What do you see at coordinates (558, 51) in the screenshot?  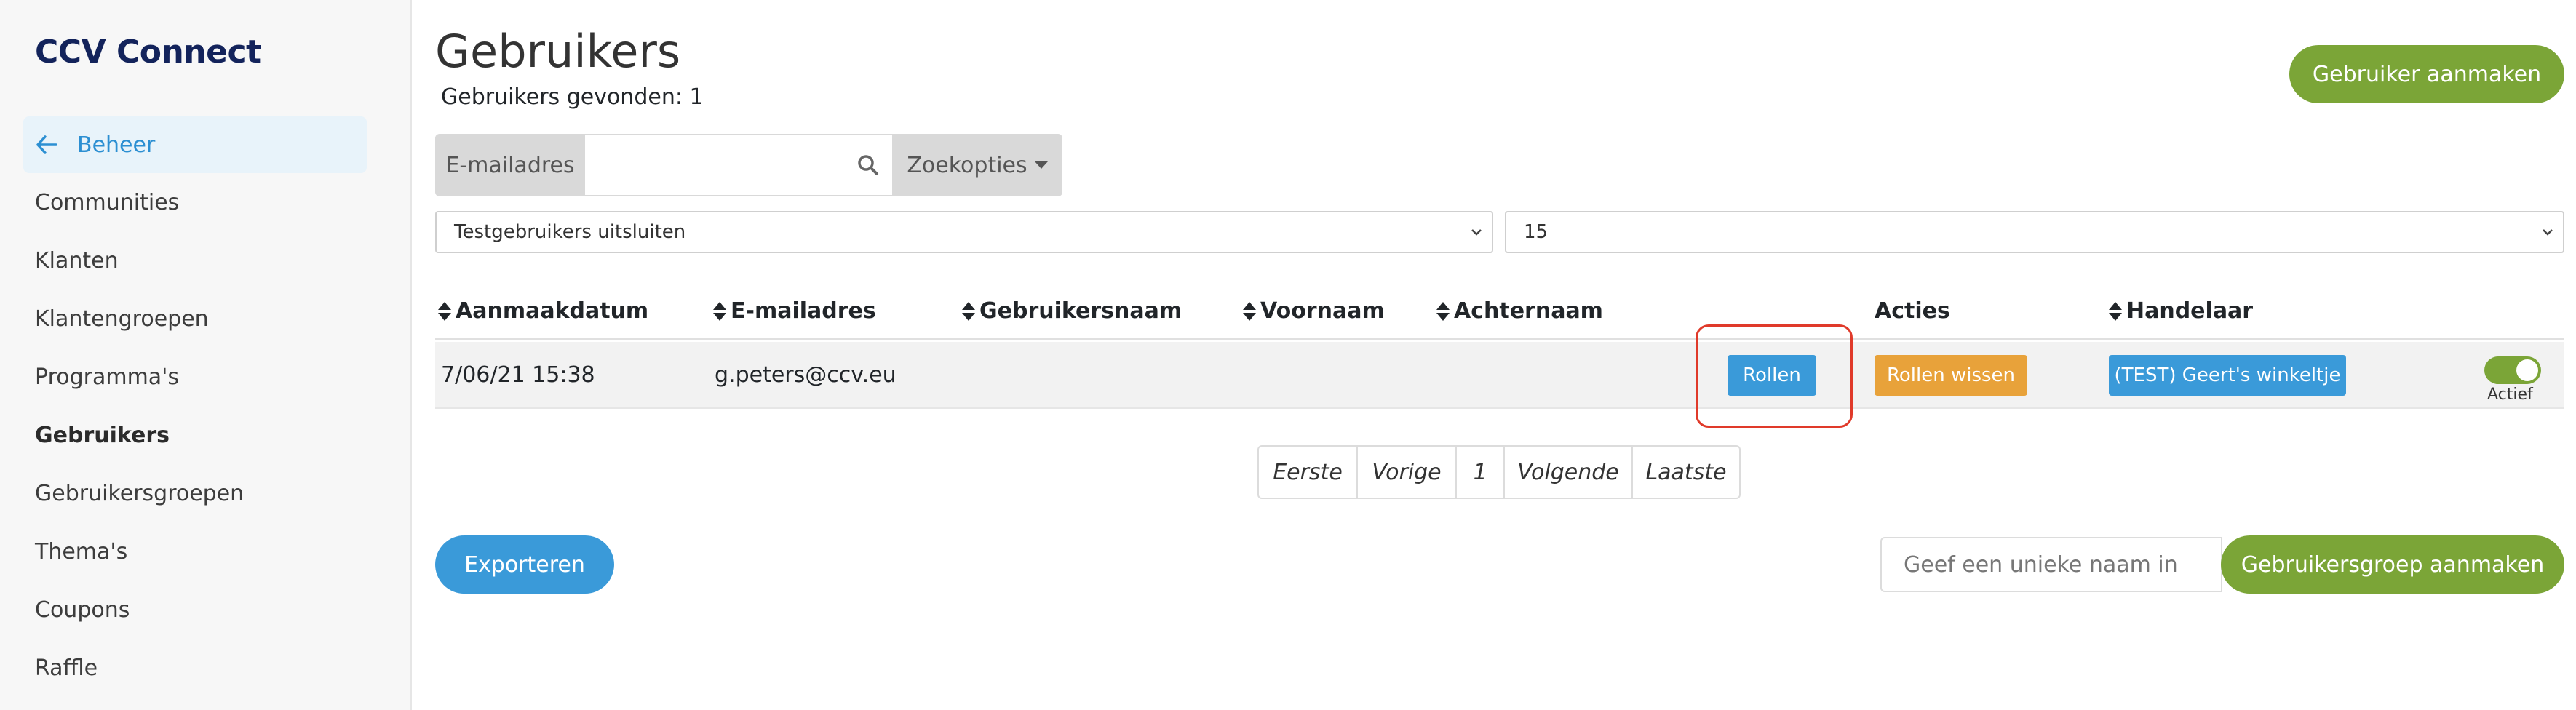 I see `page-title: Gebruikers` at bounding box center [558, 51].